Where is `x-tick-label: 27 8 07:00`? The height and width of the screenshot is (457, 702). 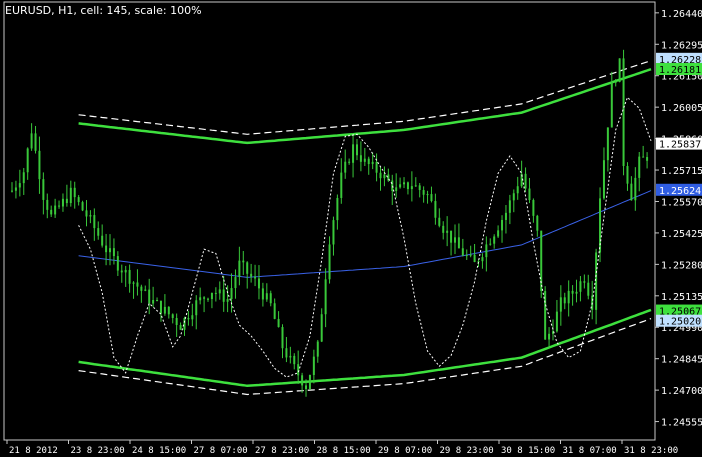
x-tick-label: 27 8 07:00 is located at coordinates (221, 451).